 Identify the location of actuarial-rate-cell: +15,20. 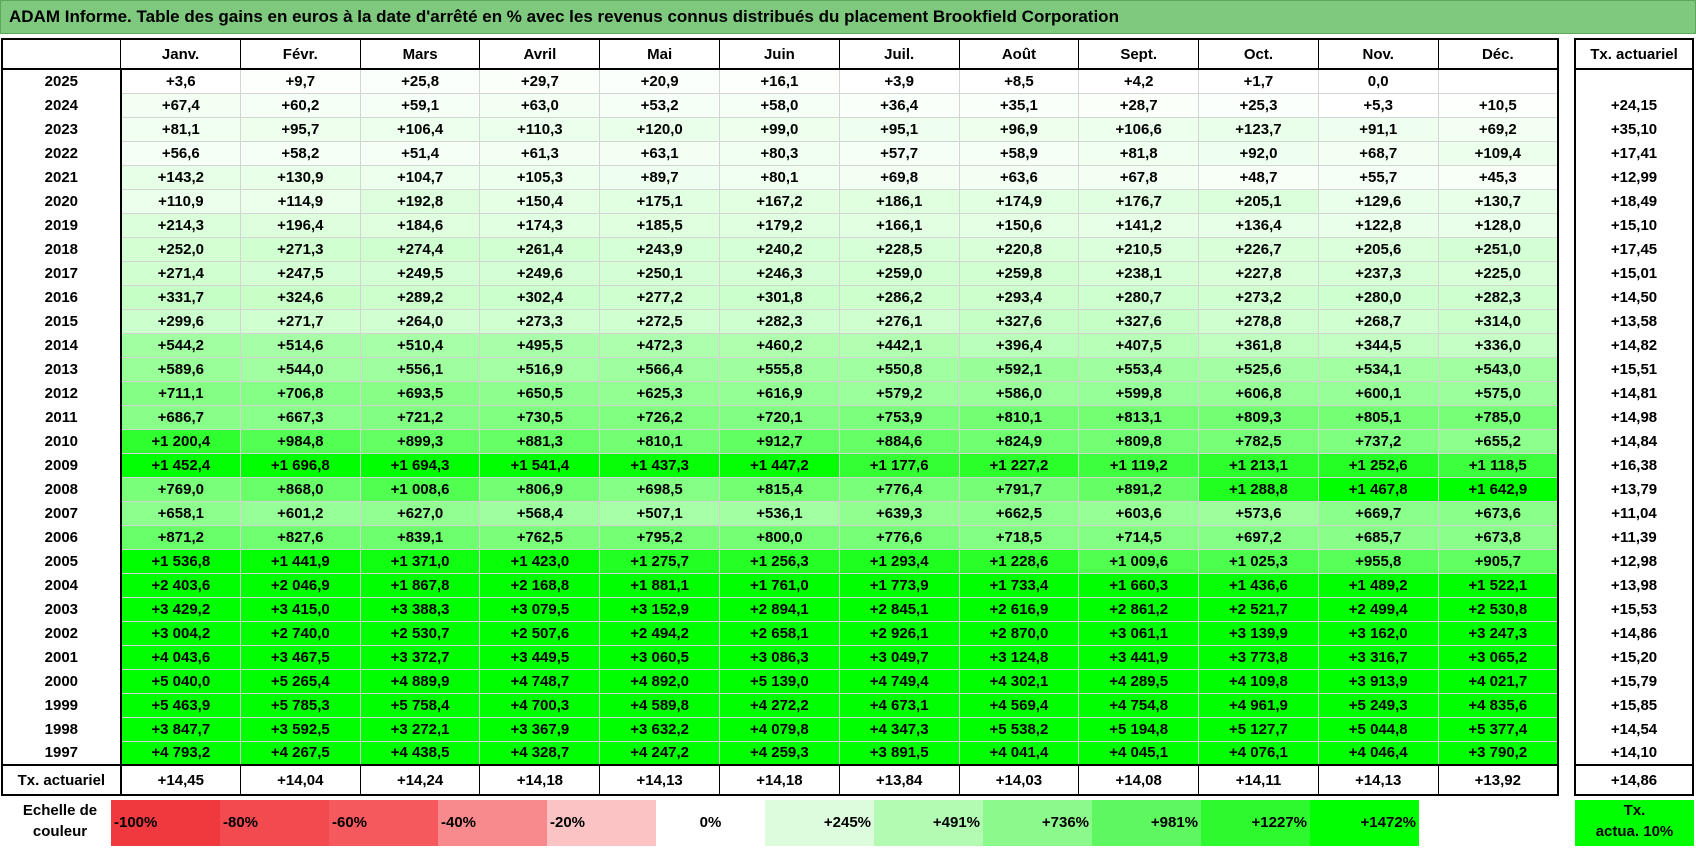
(1634, 657).